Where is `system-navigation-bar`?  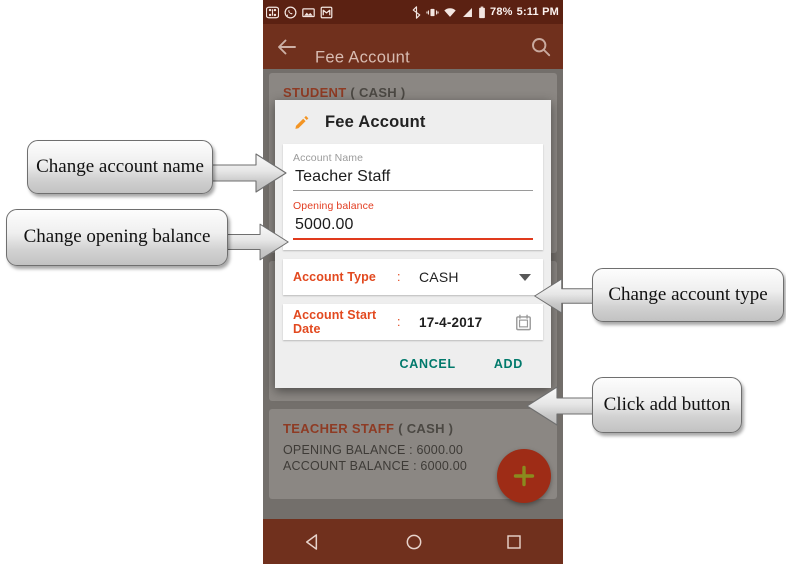 system-navigation-bar is located at coordinates (413, 541).